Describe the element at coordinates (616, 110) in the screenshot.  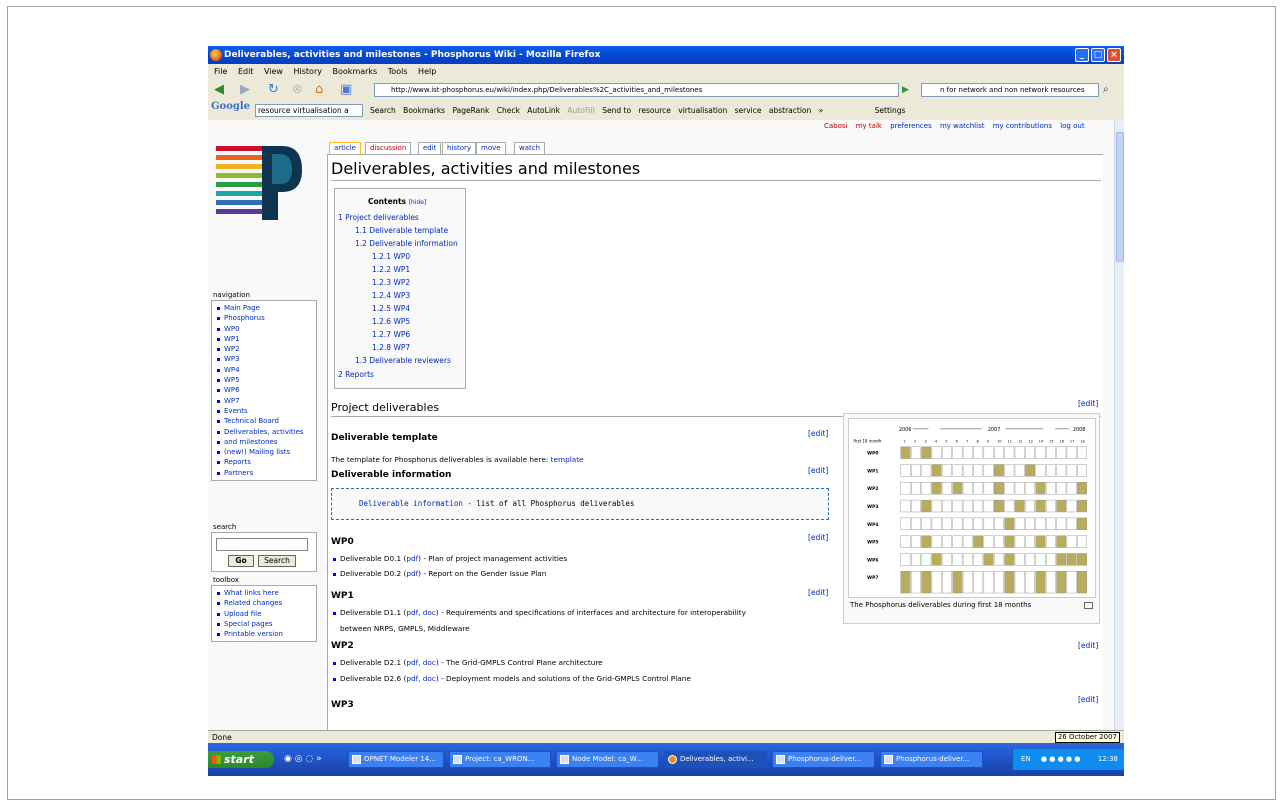
I see `google-sendto-button: Send to` at that location.